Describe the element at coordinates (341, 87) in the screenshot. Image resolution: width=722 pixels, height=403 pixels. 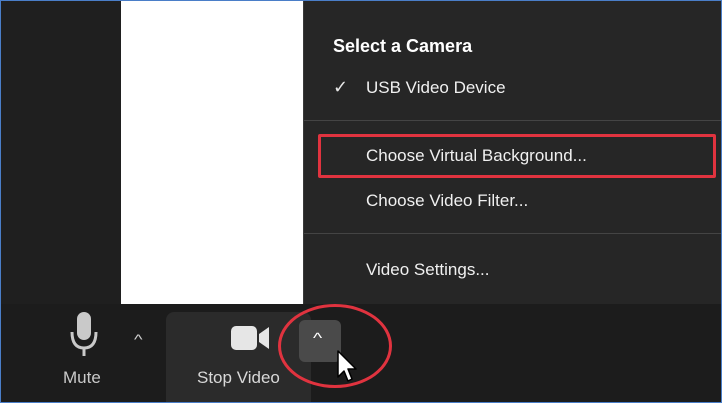
I see `checkmark-icon: ✓` at that location.